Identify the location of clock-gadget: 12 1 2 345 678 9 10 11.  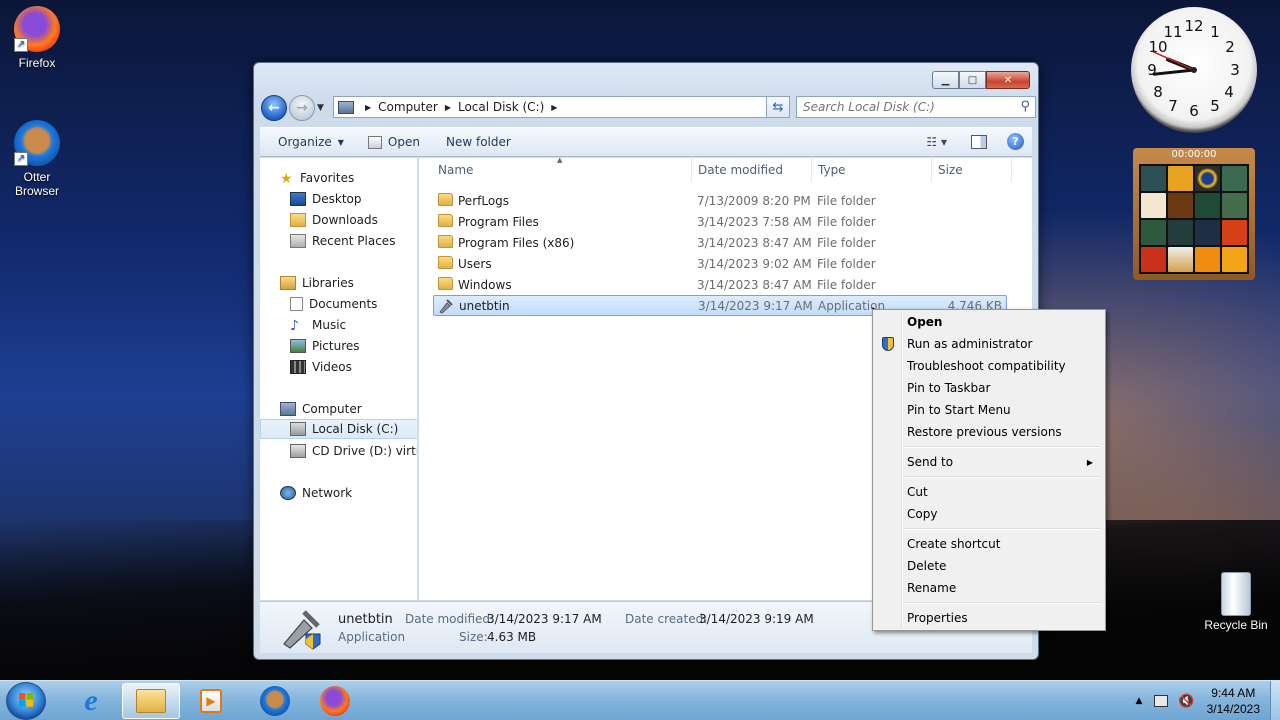
(1194, 70).